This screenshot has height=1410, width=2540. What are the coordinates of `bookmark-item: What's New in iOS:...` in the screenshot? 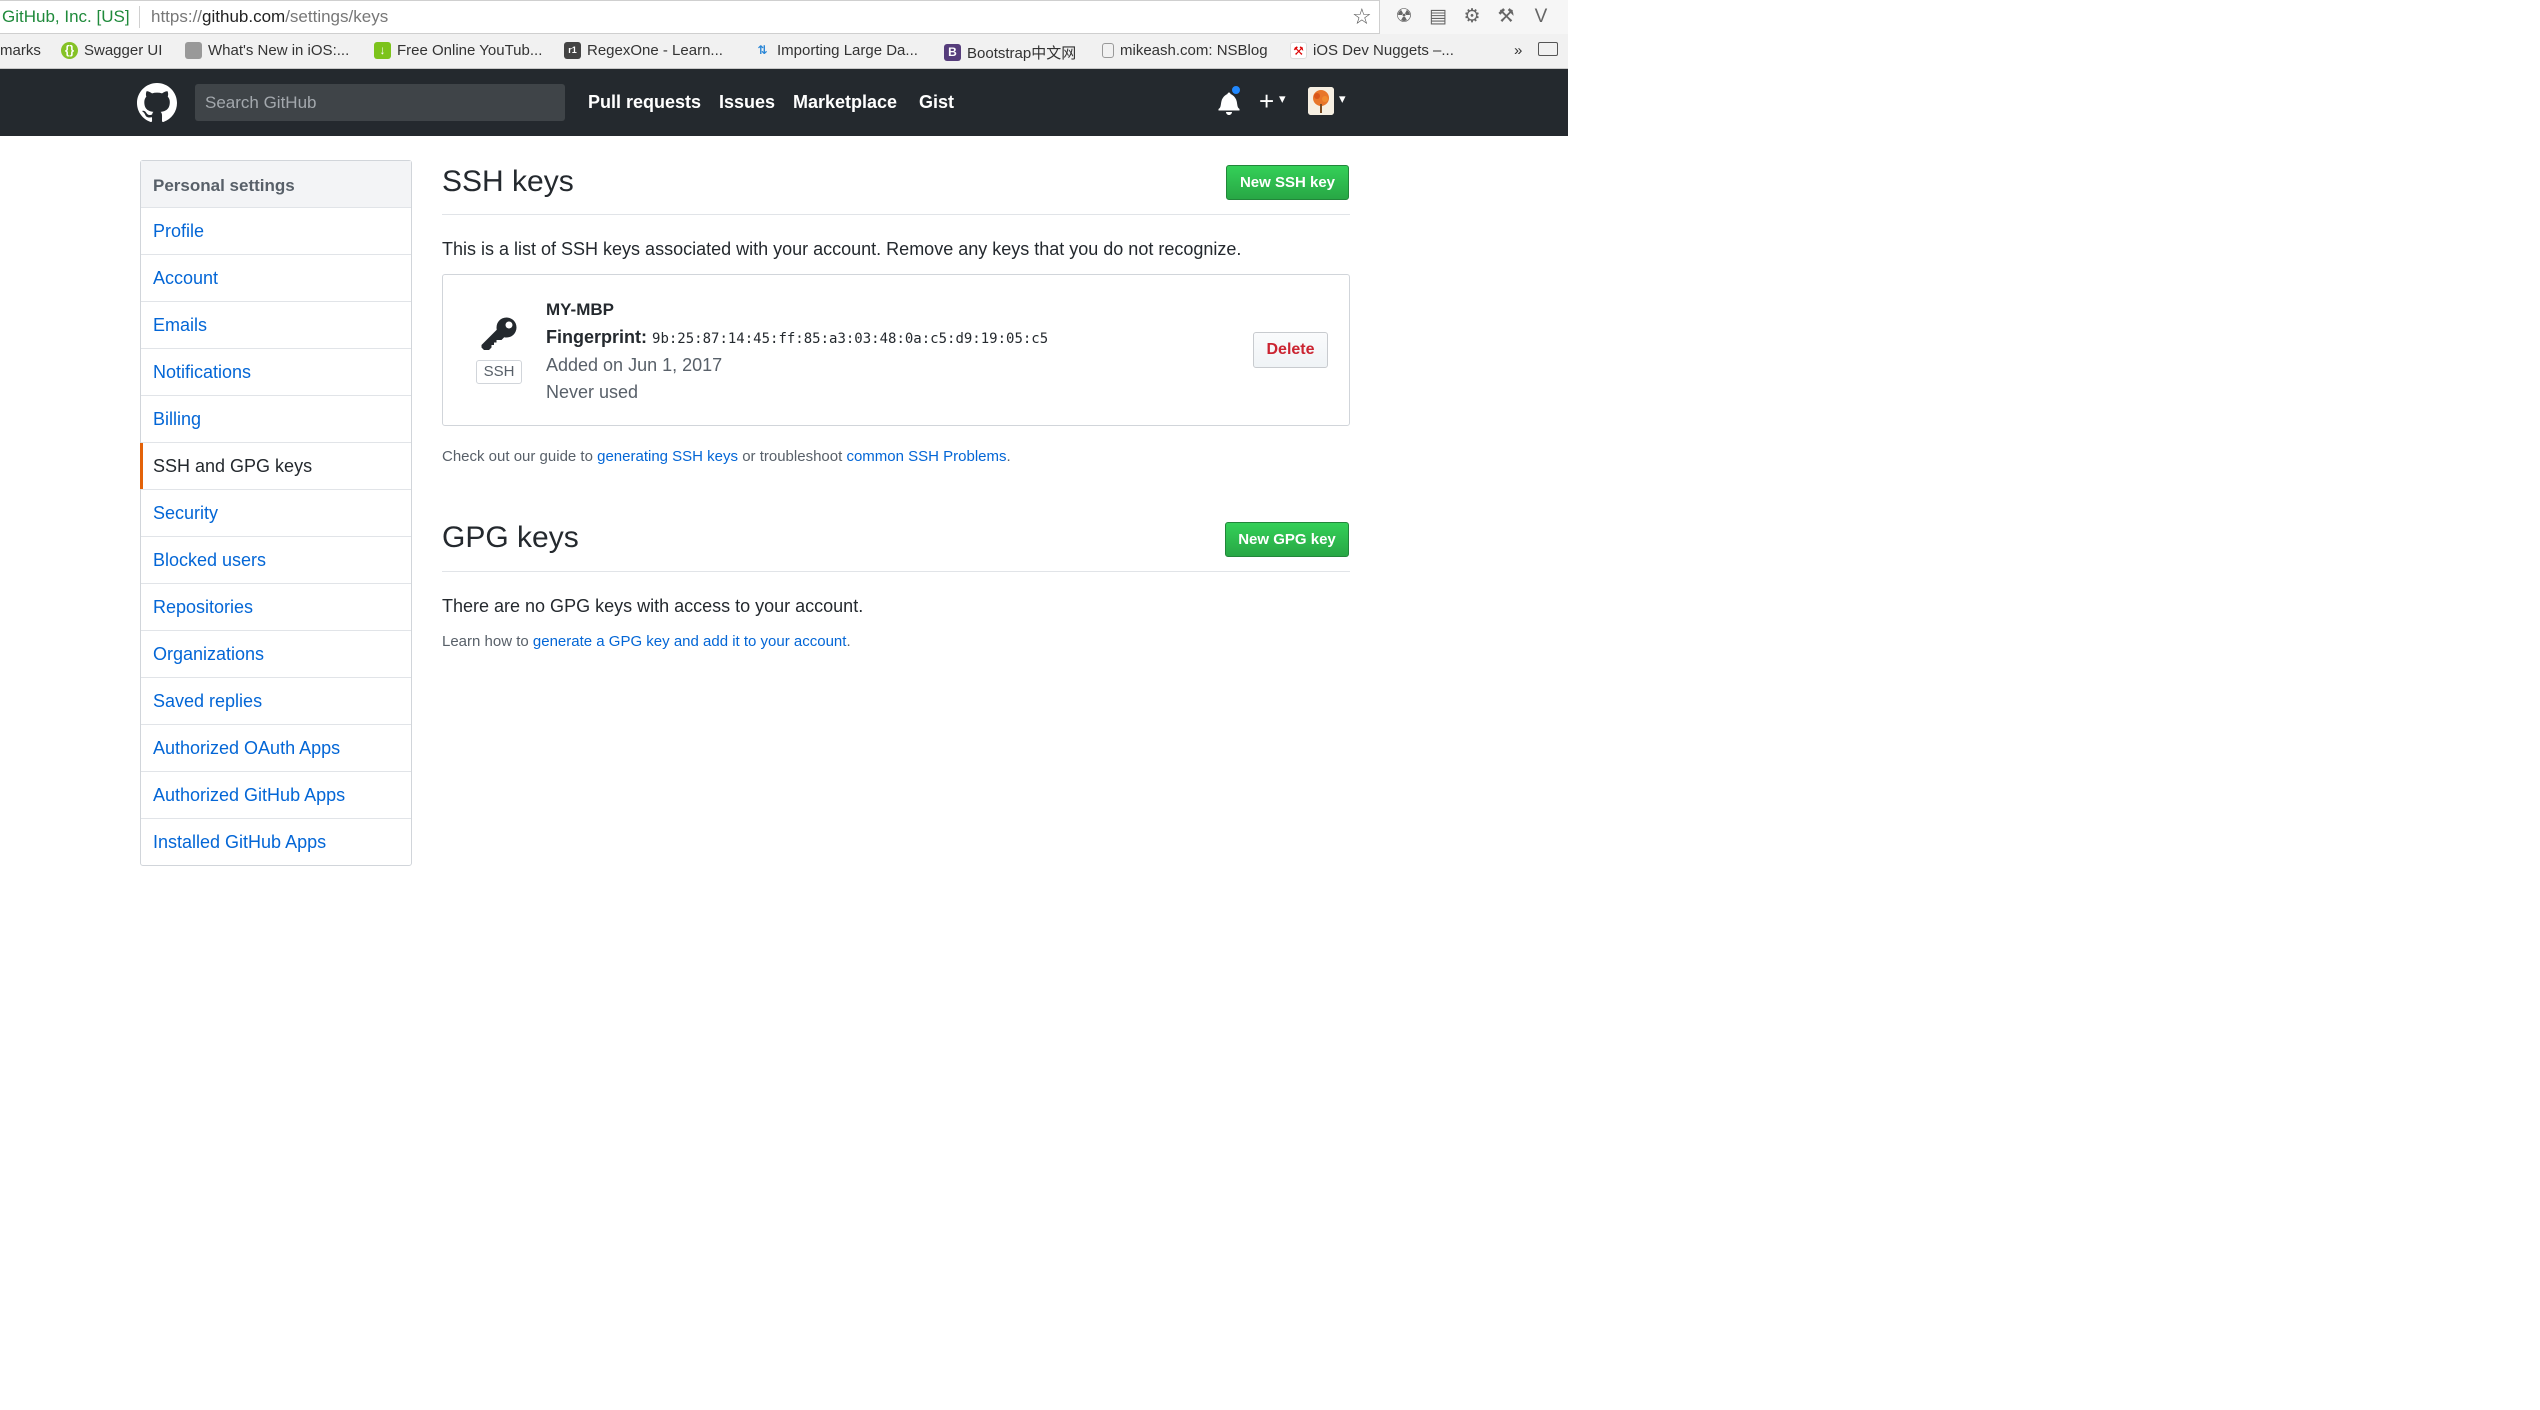 It's located at (267, 50).